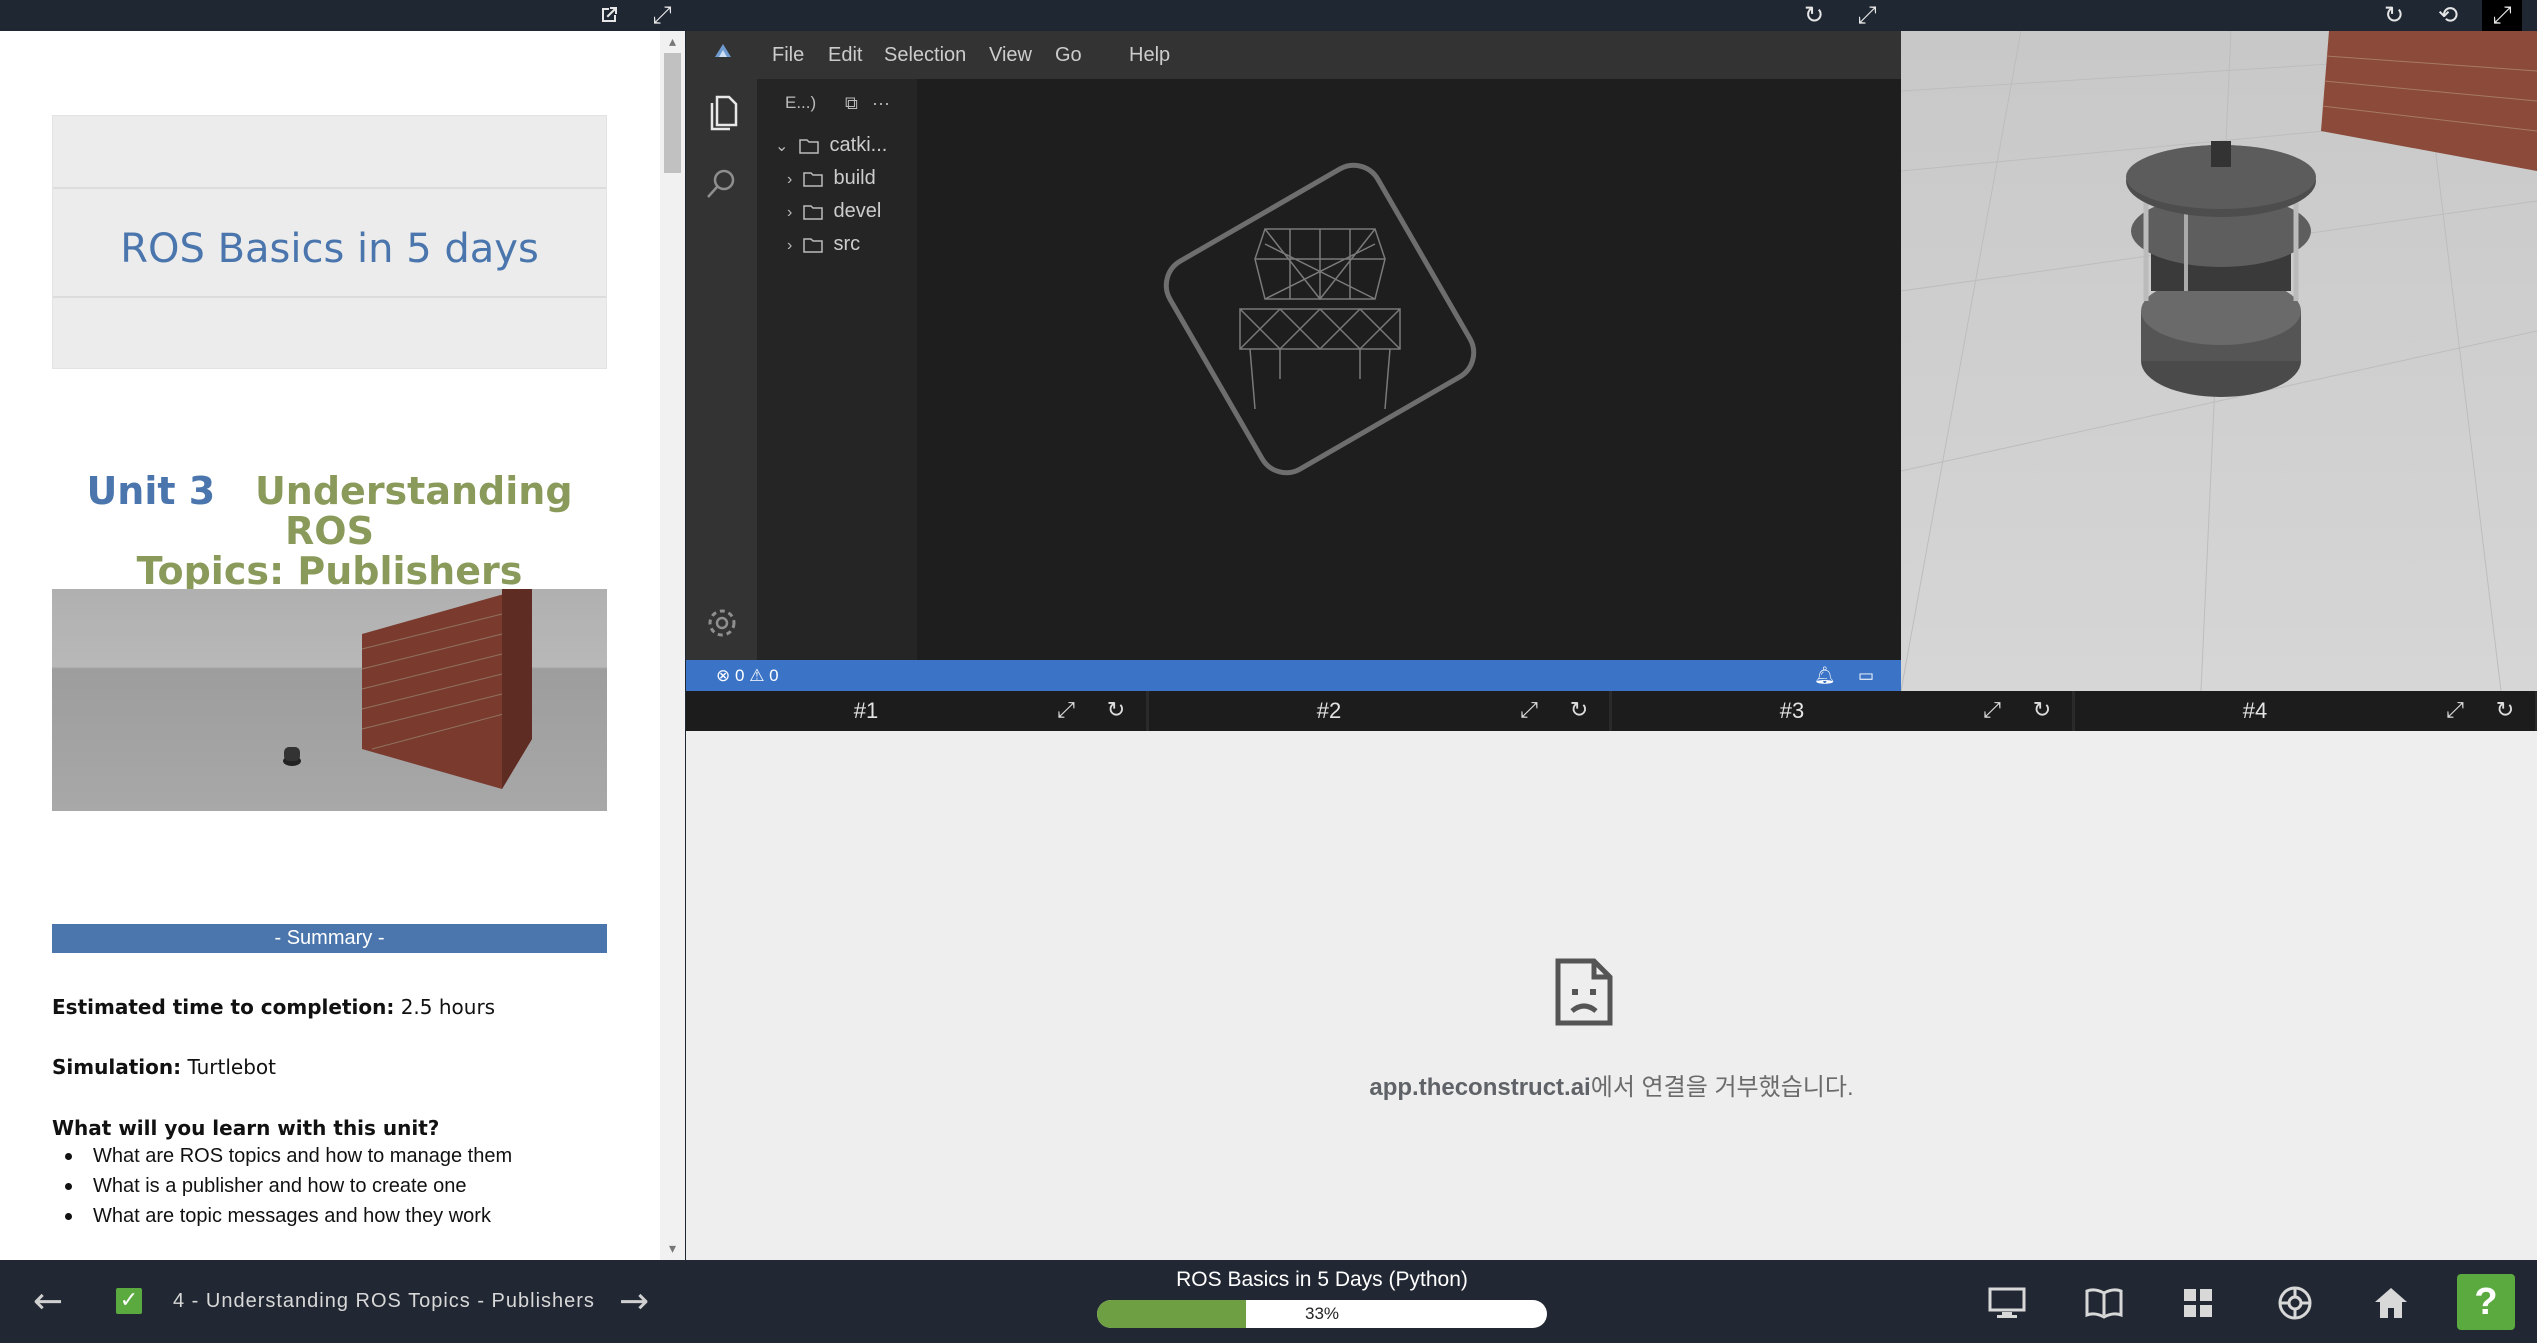 This screenshot has width=2537, height=1343. Describe the element at coordinates (857, 211) in the screenshot. I see `tree-item-label: devel` at that location.